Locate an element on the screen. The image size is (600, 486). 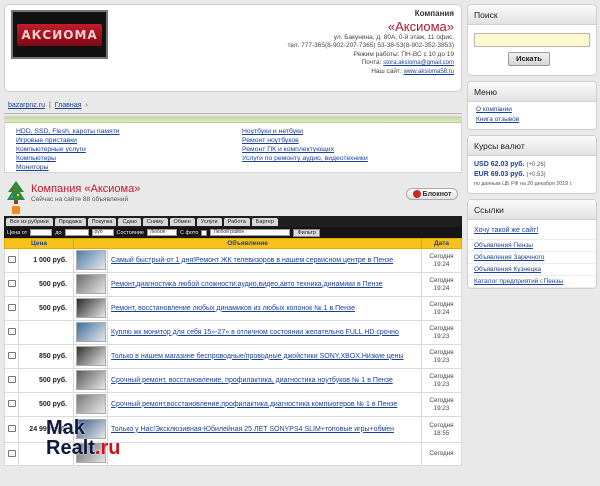
category-link: Компьютеры is located at coordinates (68, 158).